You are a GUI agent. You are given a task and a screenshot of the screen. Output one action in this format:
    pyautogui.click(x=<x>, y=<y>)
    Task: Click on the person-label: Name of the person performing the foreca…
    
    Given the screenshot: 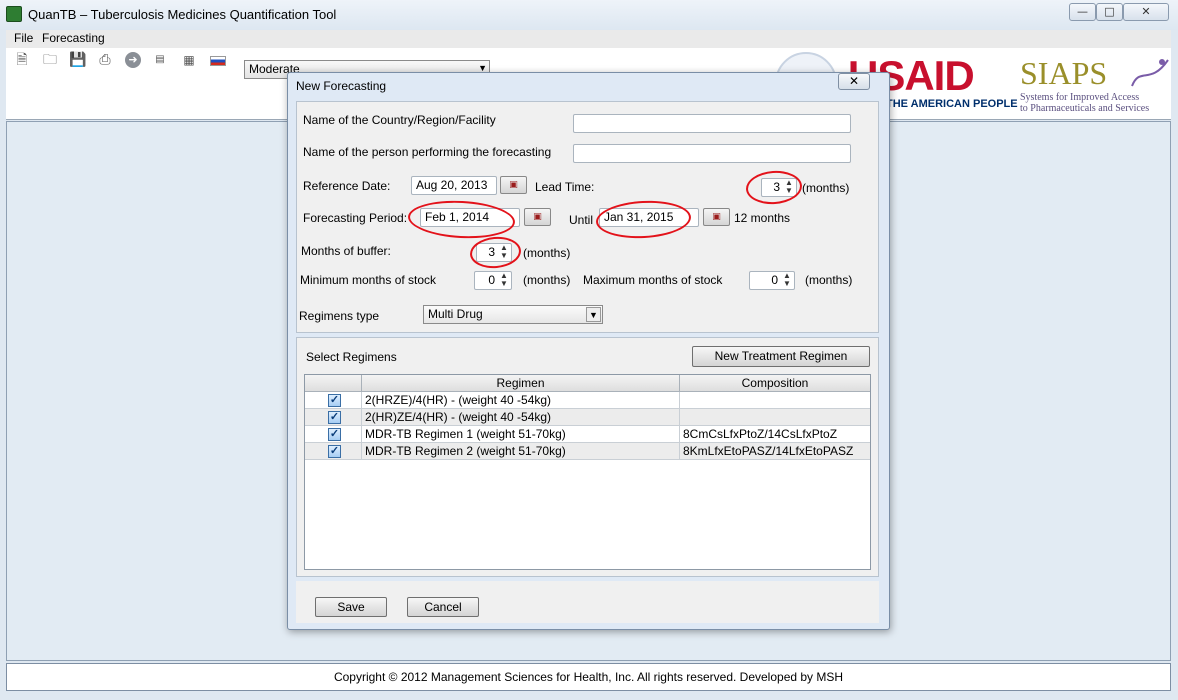 What is the action you would take?
    pyautogui.click(x=427, y=152)
    